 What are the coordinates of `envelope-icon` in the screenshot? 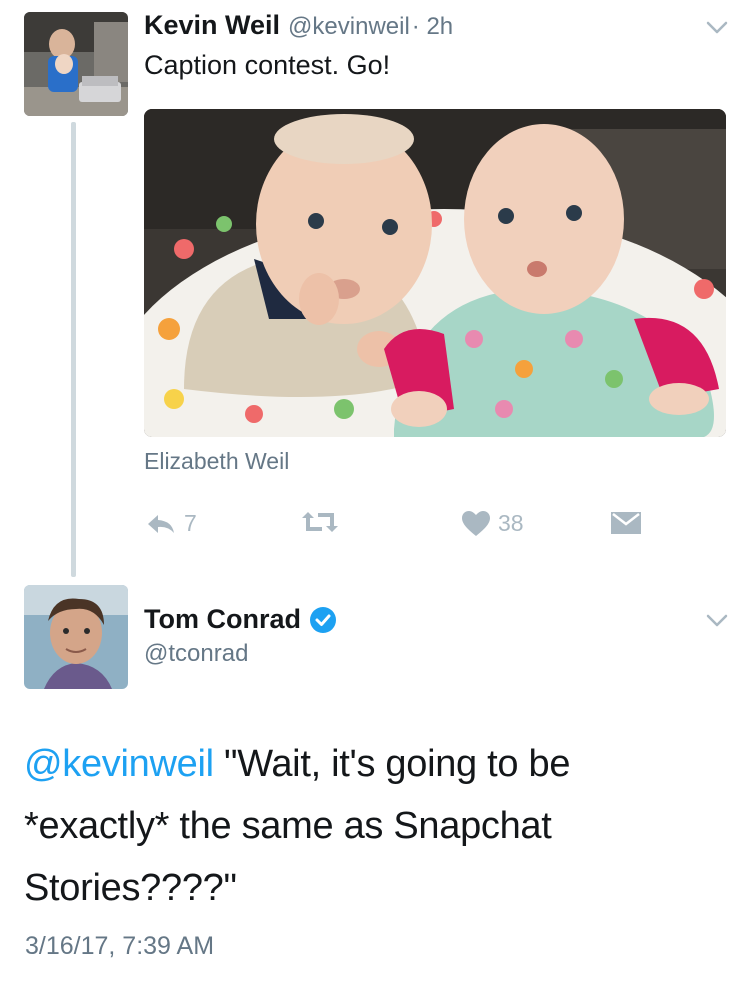 It's located at (626, 523).